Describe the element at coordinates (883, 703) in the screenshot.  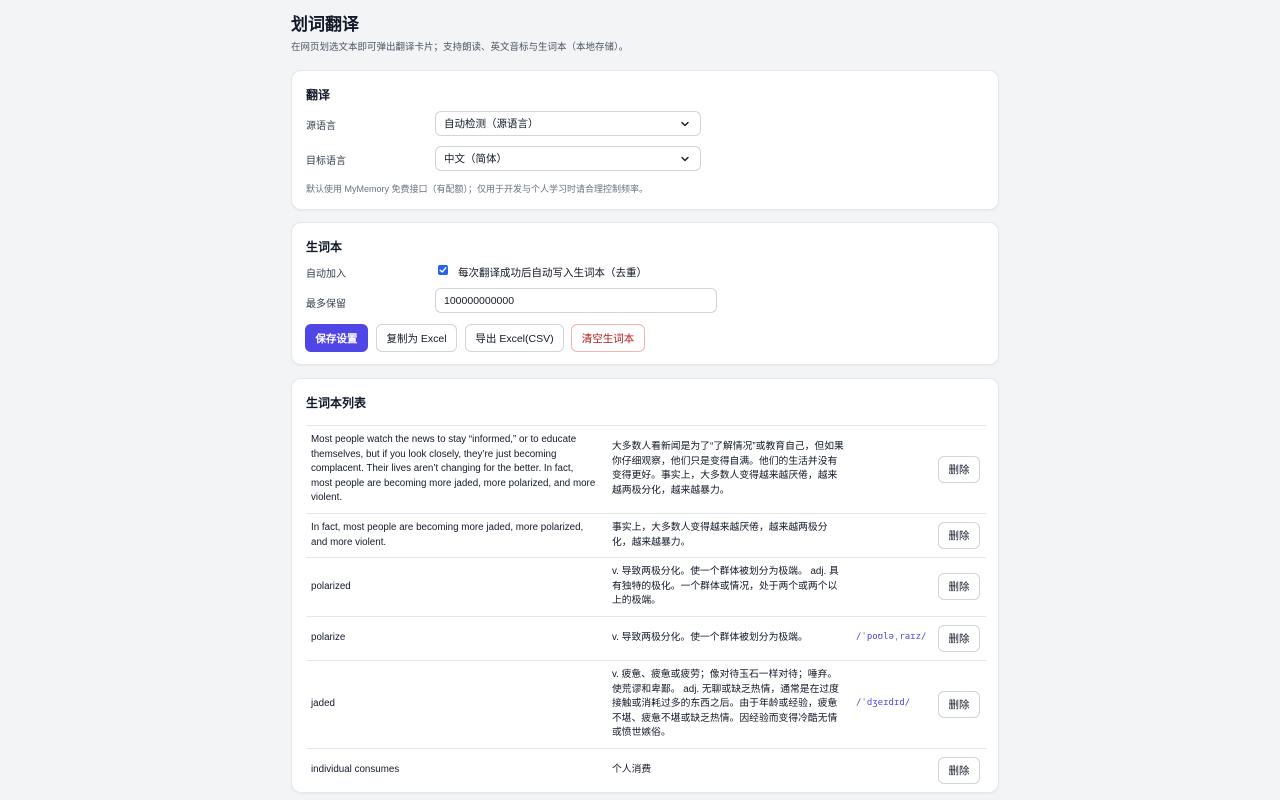
I see `phonetic-text: /ˈdʒeɪdɪd/` at that location.